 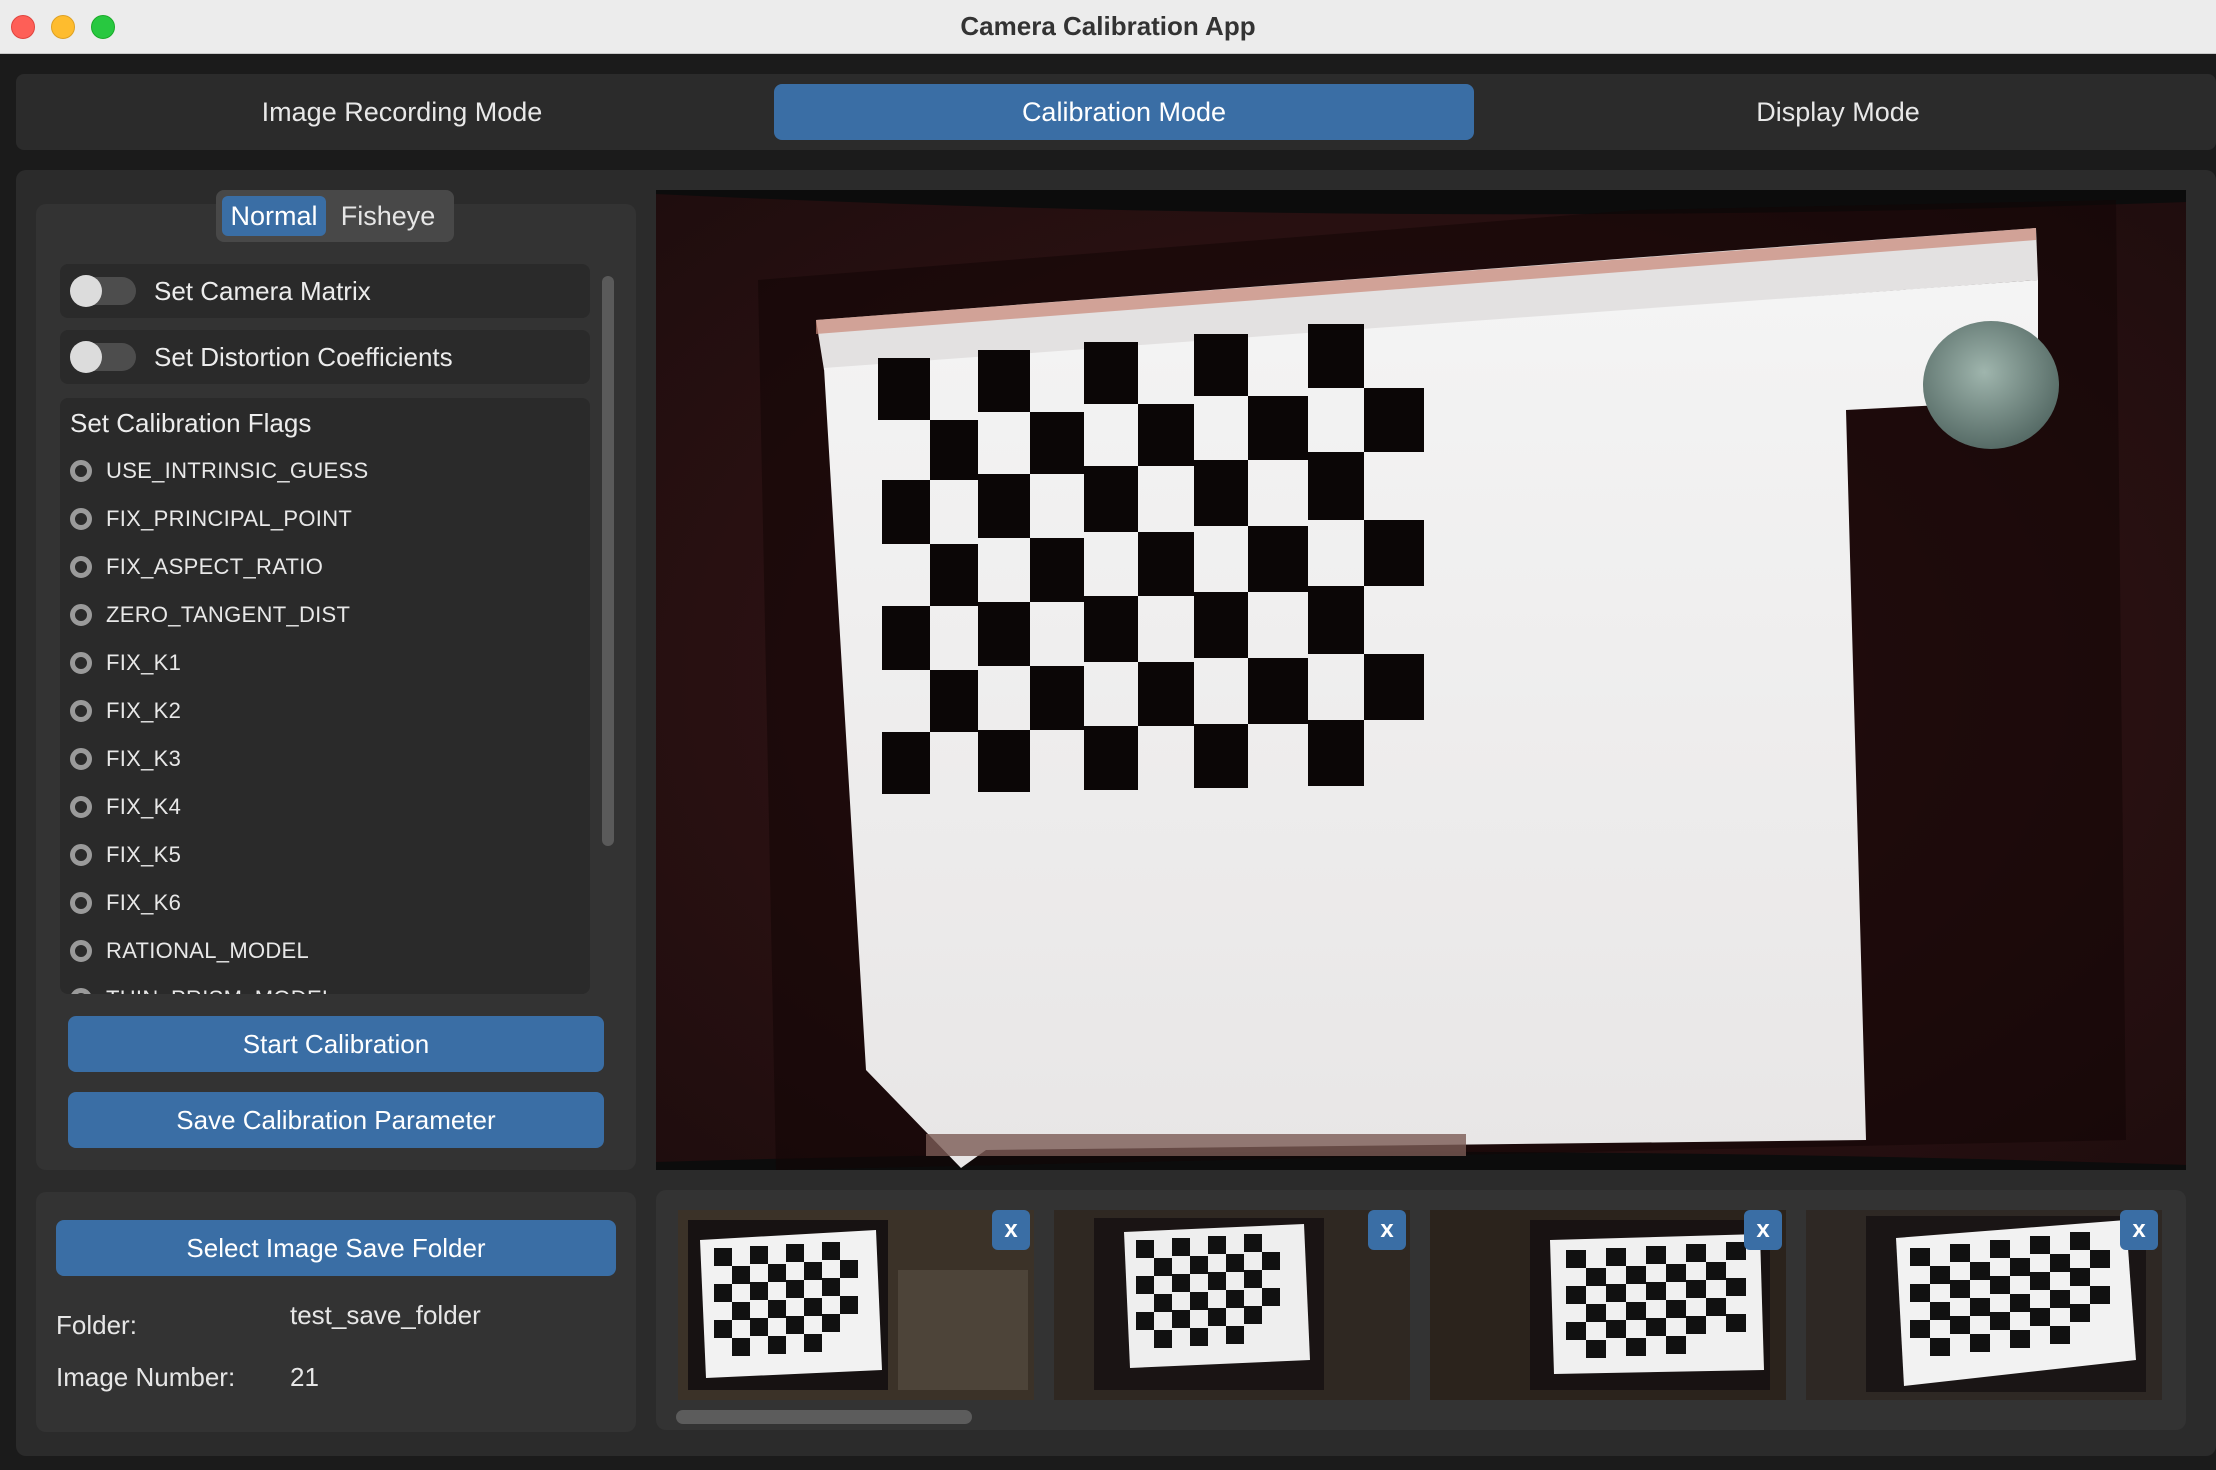 I want to click on distortion-coefficients-label: Set Distortion Coefficients, so click(x=303, y=357).